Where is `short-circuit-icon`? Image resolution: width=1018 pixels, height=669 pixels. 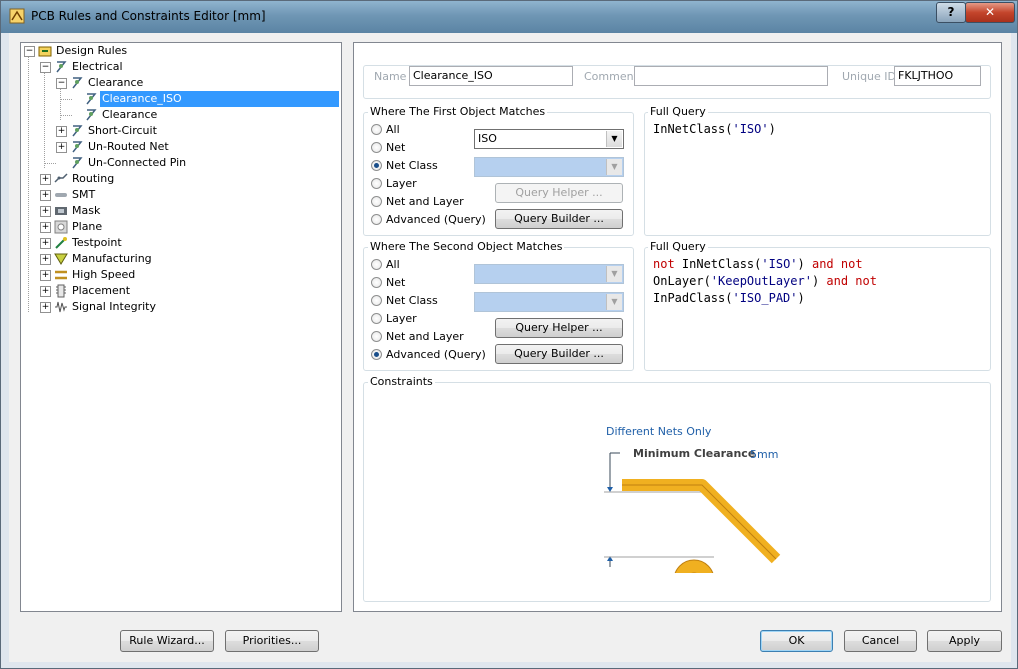 short-circuit-icon is located at coordinates (77, 131).